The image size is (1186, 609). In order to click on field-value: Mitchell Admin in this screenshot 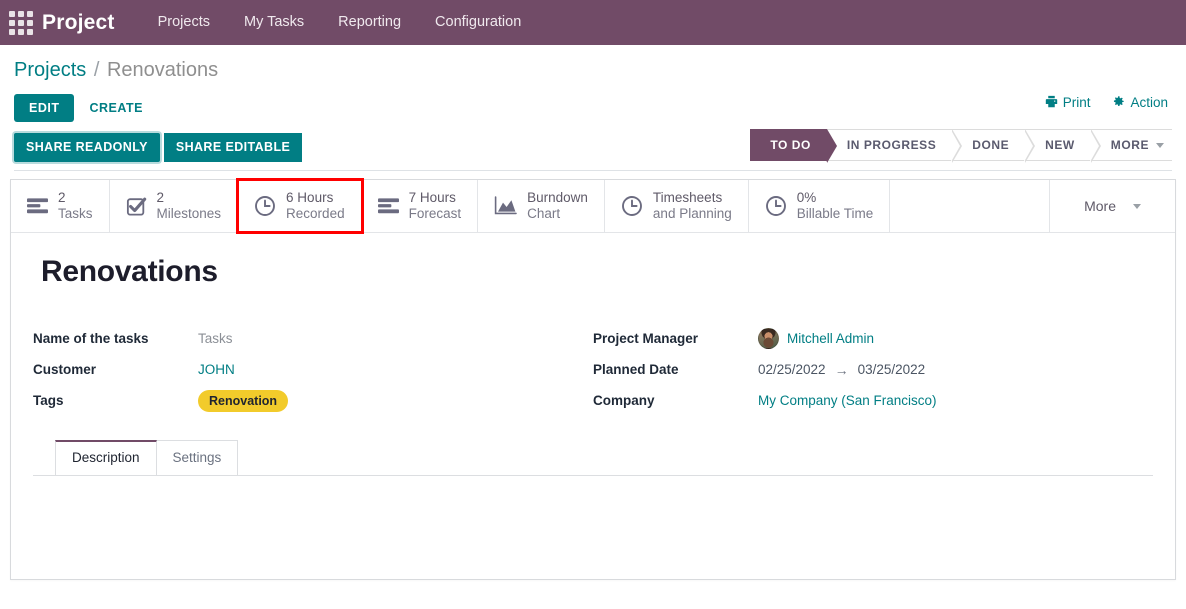, I will do `click(816, 338)`.